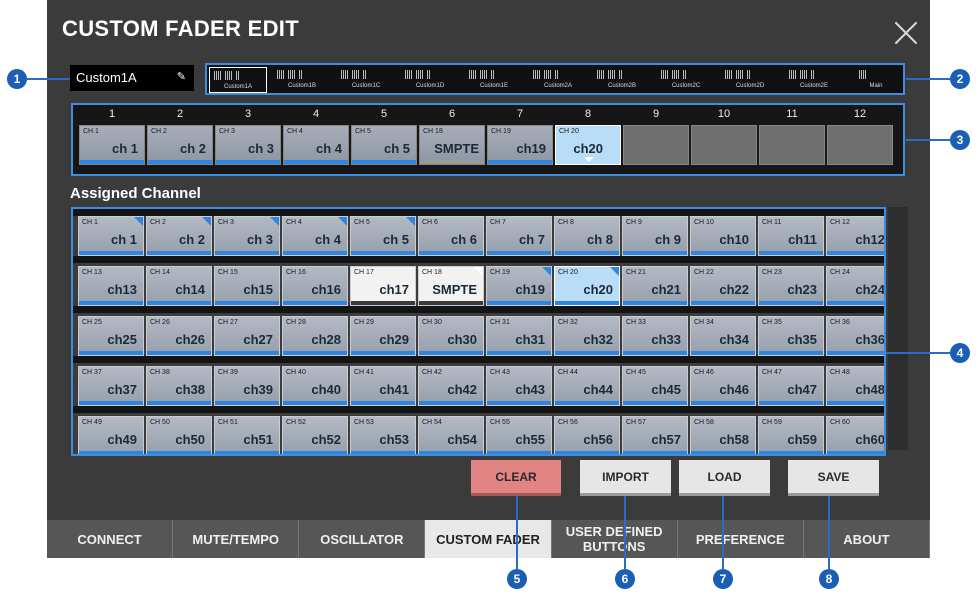 The image size is (978, 593). What do you see at coordinates (451, 336) in the screenshot?
I see `channel-cell: CH 30 ch30` at bounding box center [451, 336].